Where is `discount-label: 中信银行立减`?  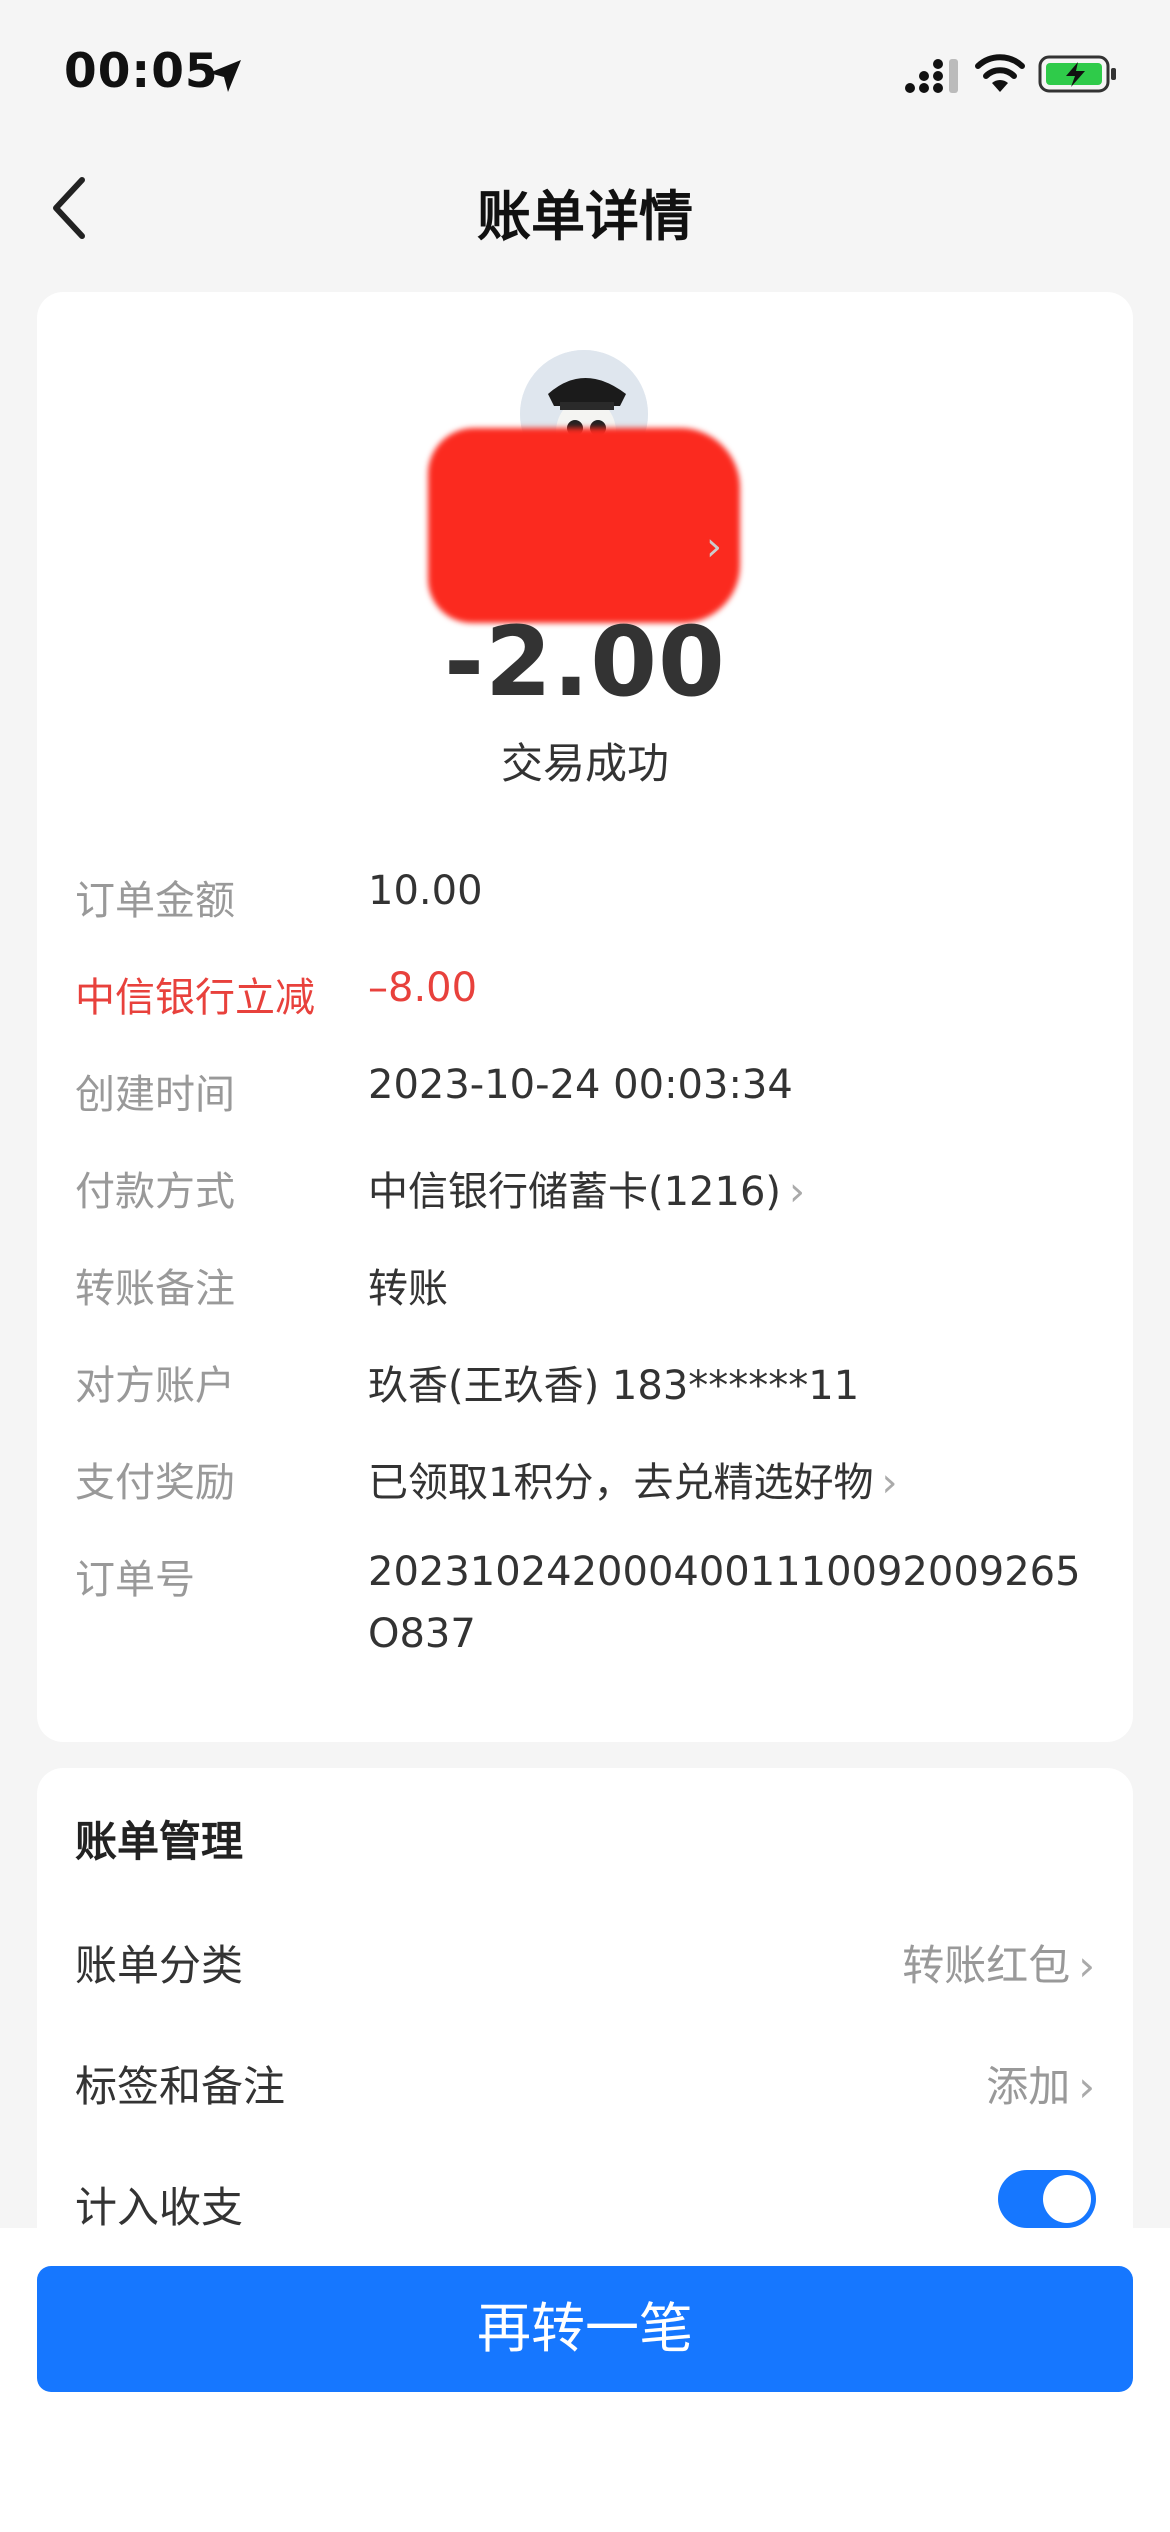 discount-label: 中信银行立减 is located at coordinates (195, 998).